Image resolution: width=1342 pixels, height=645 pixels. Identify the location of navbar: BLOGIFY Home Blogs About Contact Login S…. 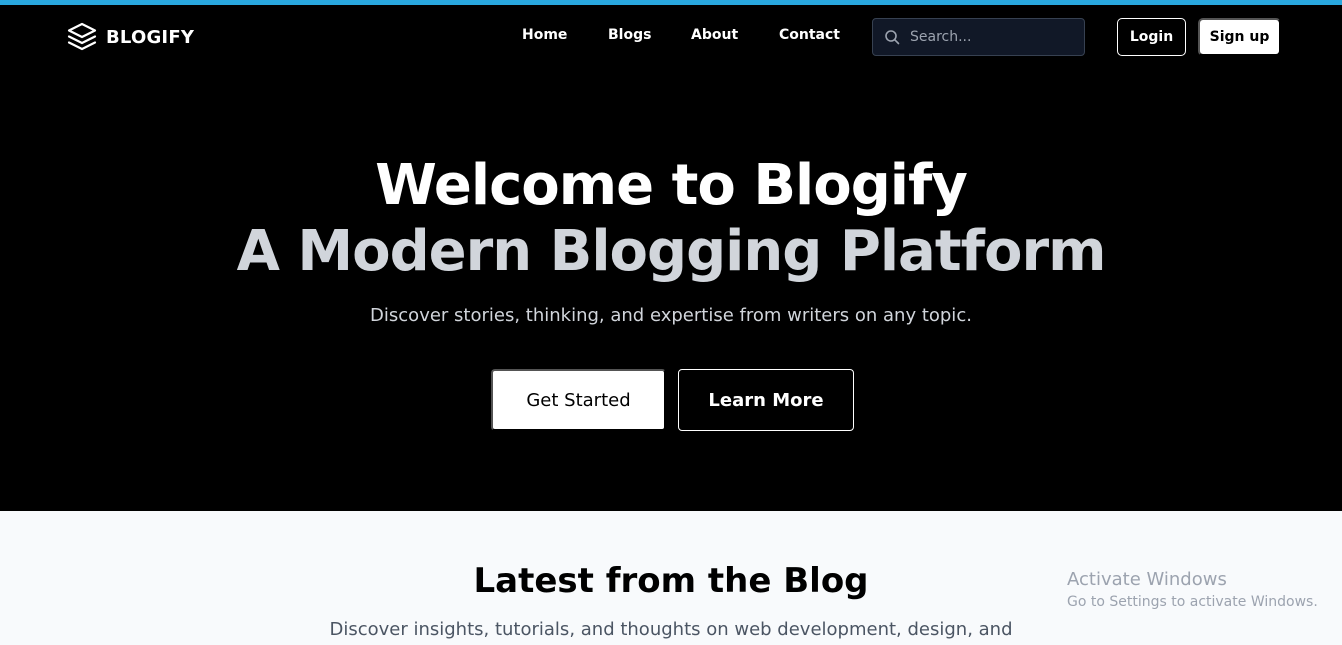
(671, 37).